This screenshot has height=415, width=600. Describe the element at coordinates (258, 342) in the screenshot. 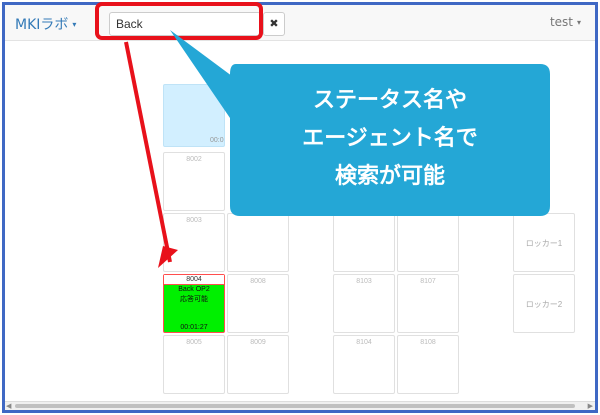

I see `seat-label: 8009` at that location.